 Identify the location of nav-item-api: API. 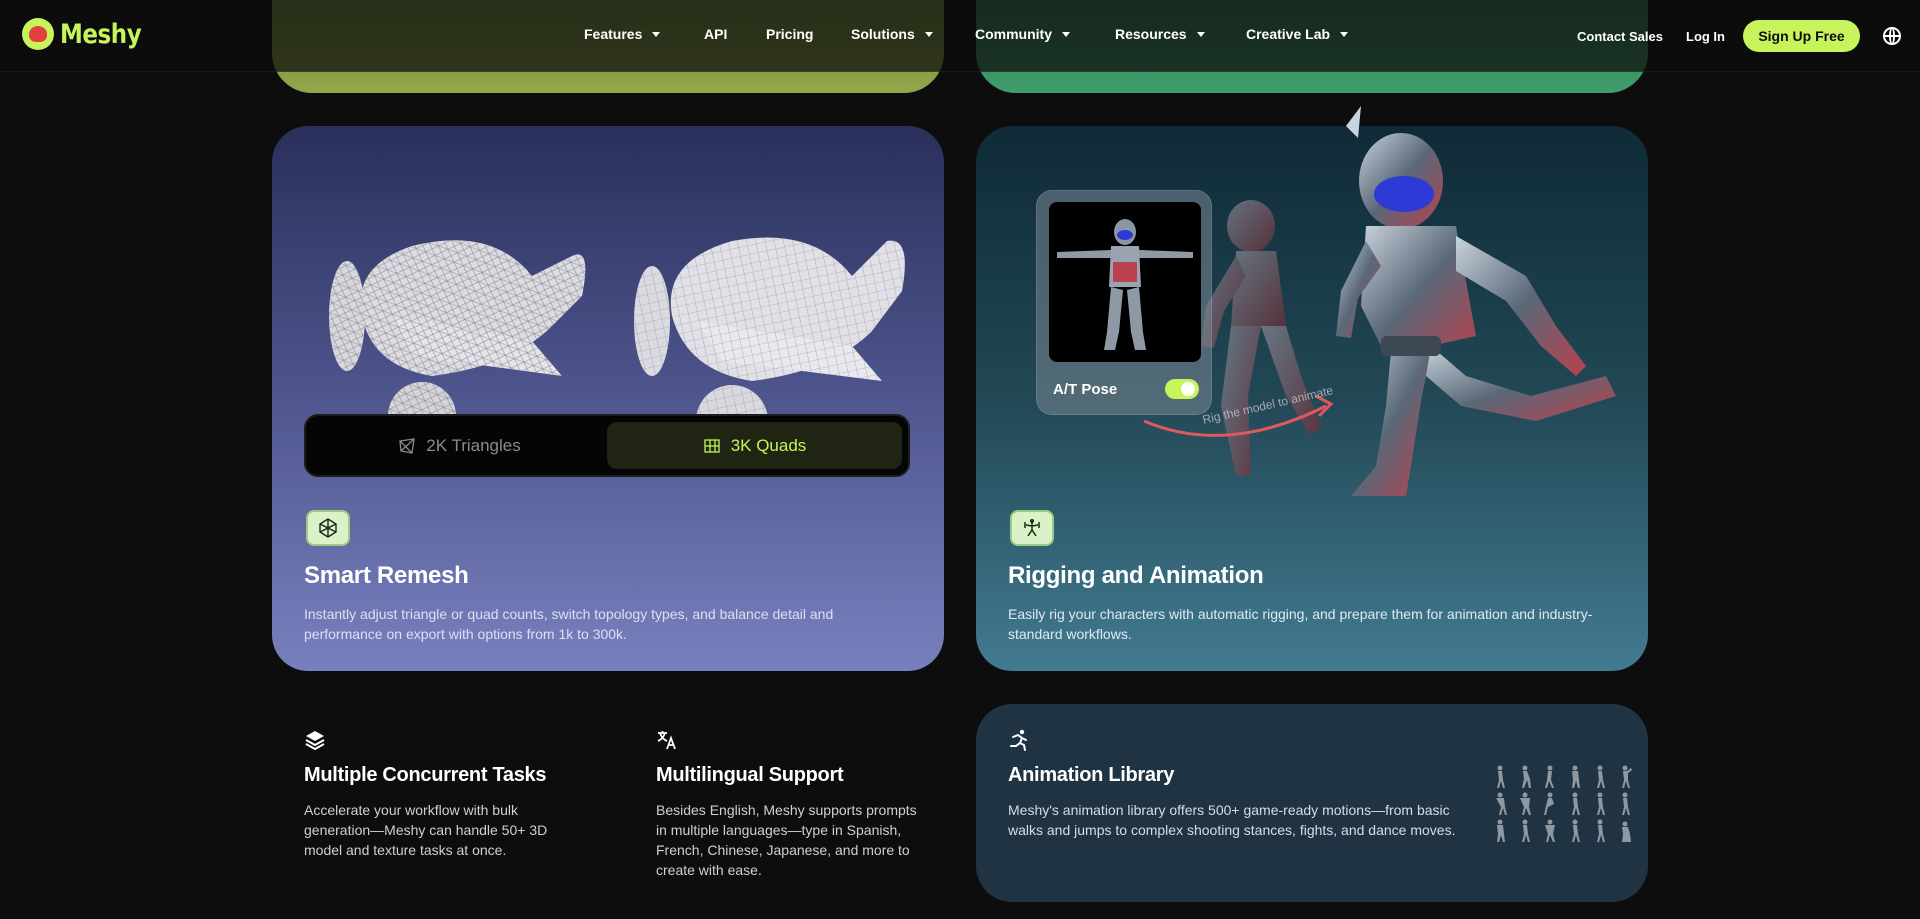
(715, 34).